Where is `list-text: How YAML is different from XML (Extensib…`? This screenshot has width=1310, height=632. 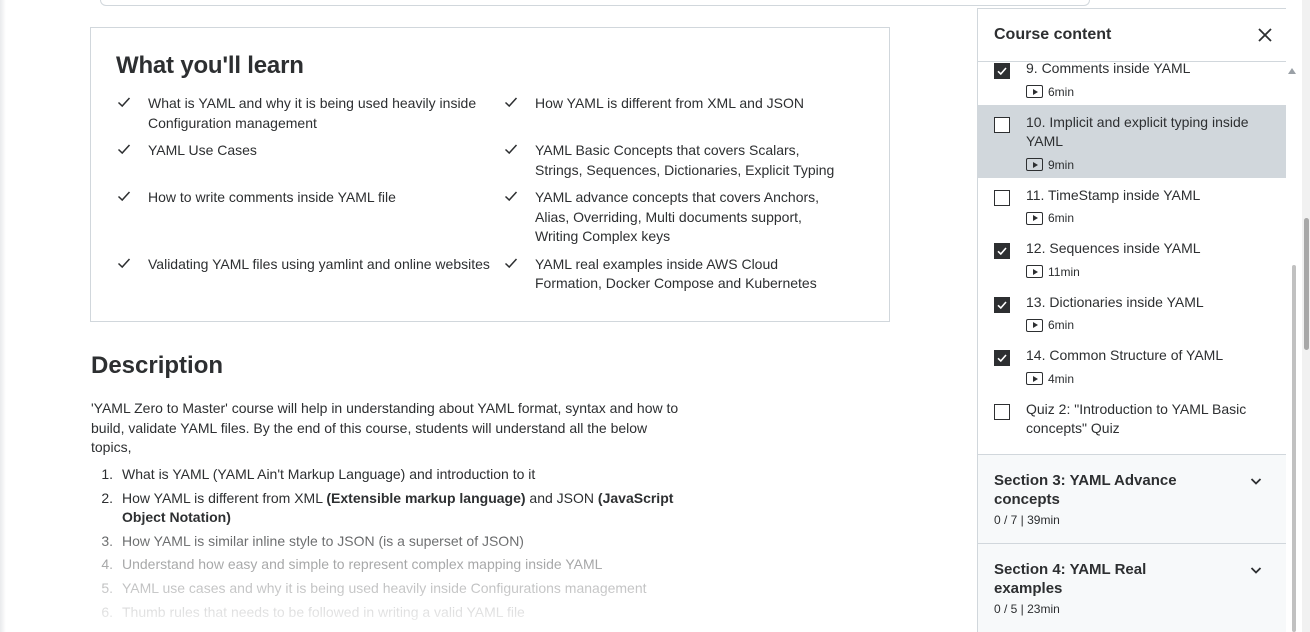 list-text: How YAML is different from XML (Extensib… is located at coordinates (406, 508).